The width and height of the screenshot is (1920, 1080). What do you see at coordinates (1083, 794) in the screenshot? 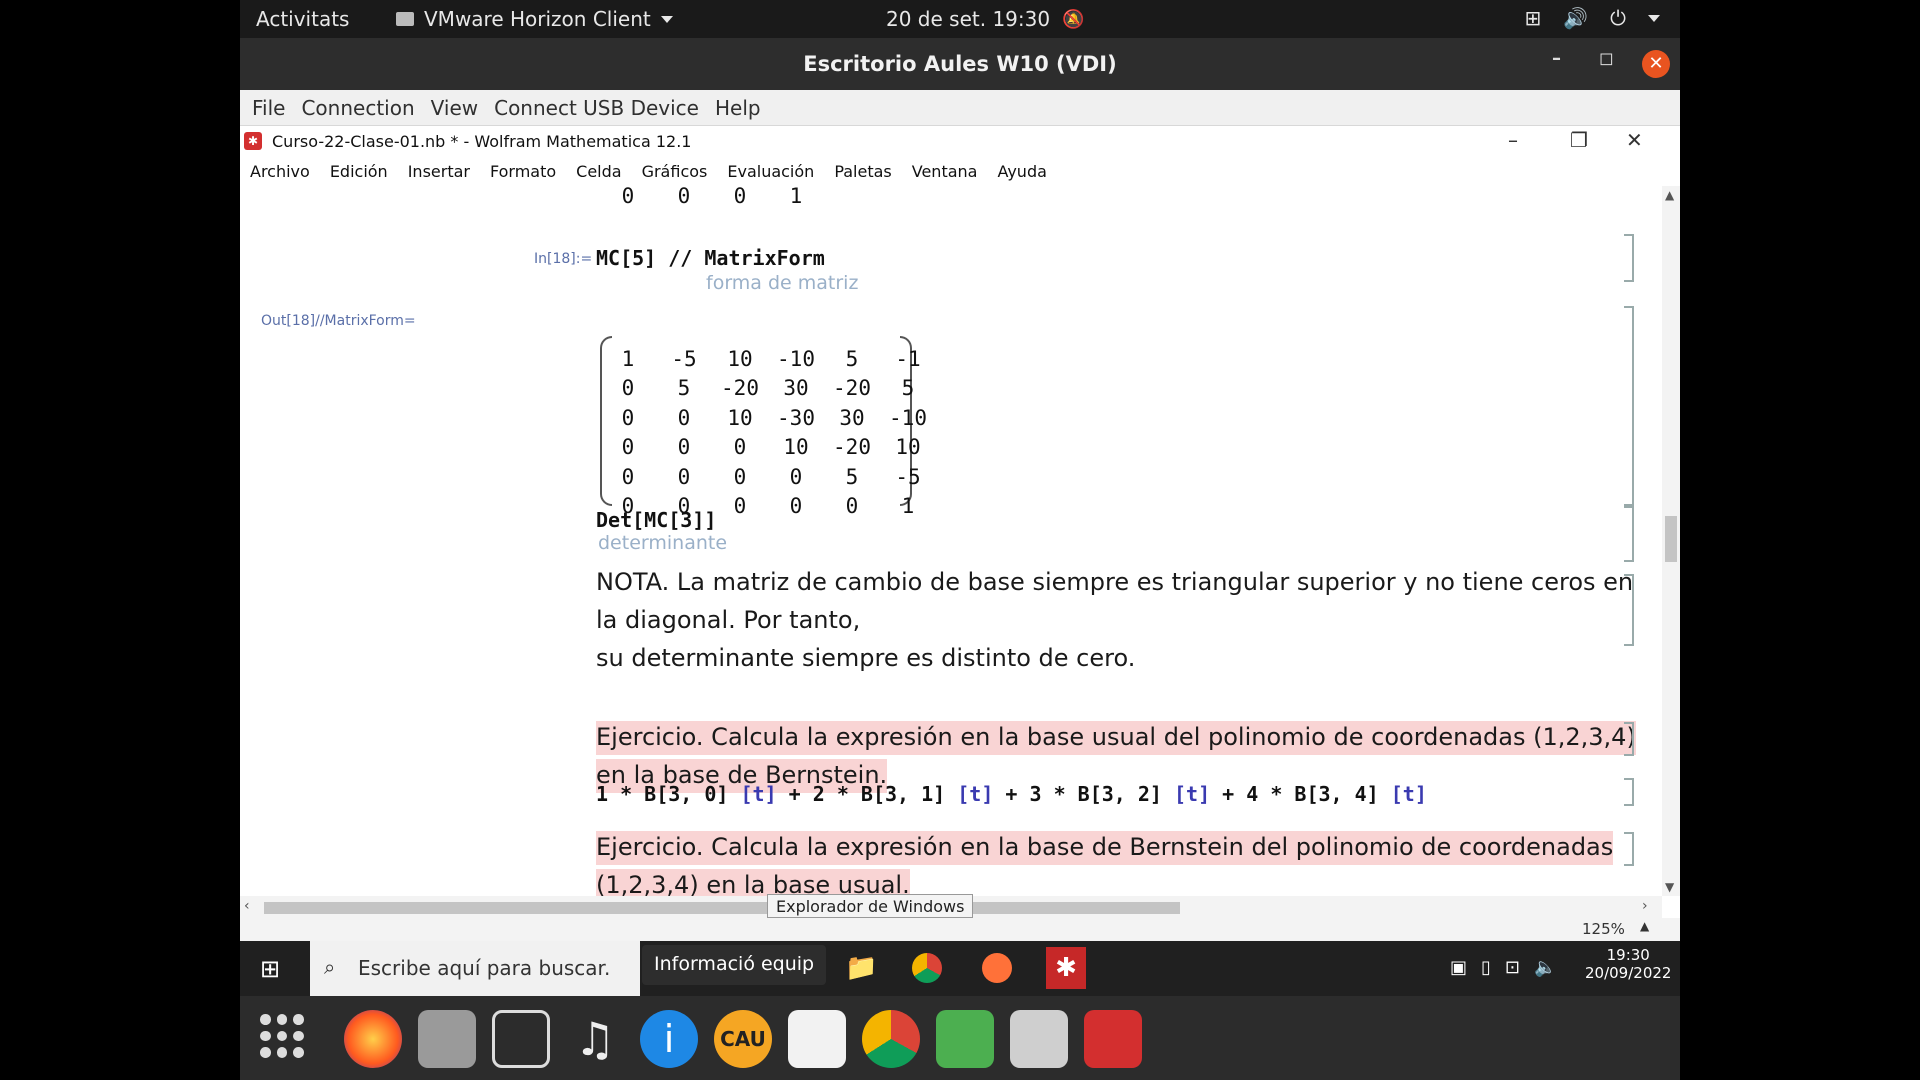
I see `code-part: + 3 * B[3, 2]` at bounding box center [1083, 794].